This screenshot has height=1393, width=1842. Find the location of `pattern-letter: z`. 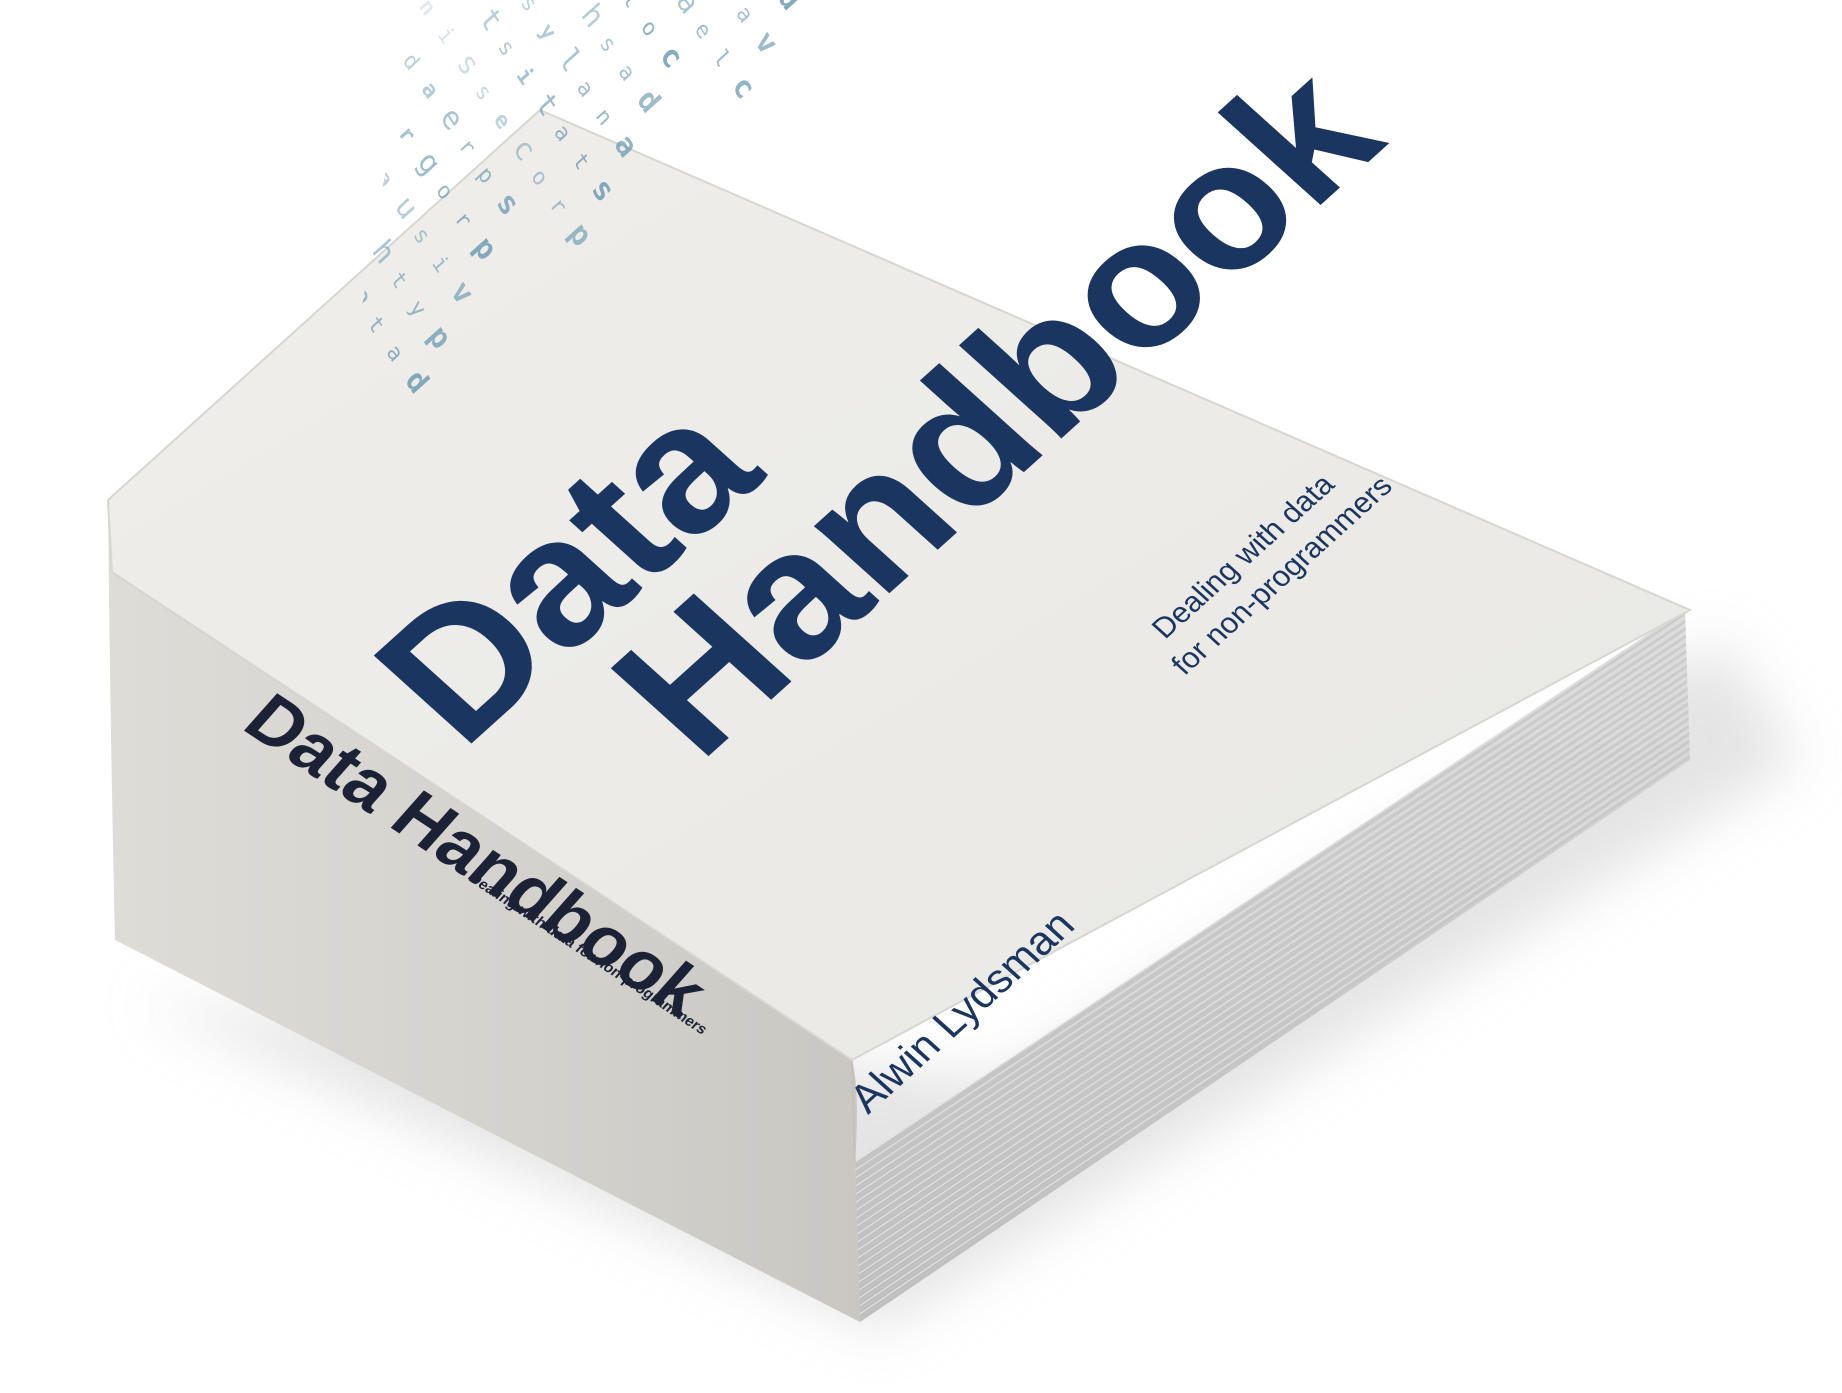

pattern-letter: z is located at coordinates (328, 94).